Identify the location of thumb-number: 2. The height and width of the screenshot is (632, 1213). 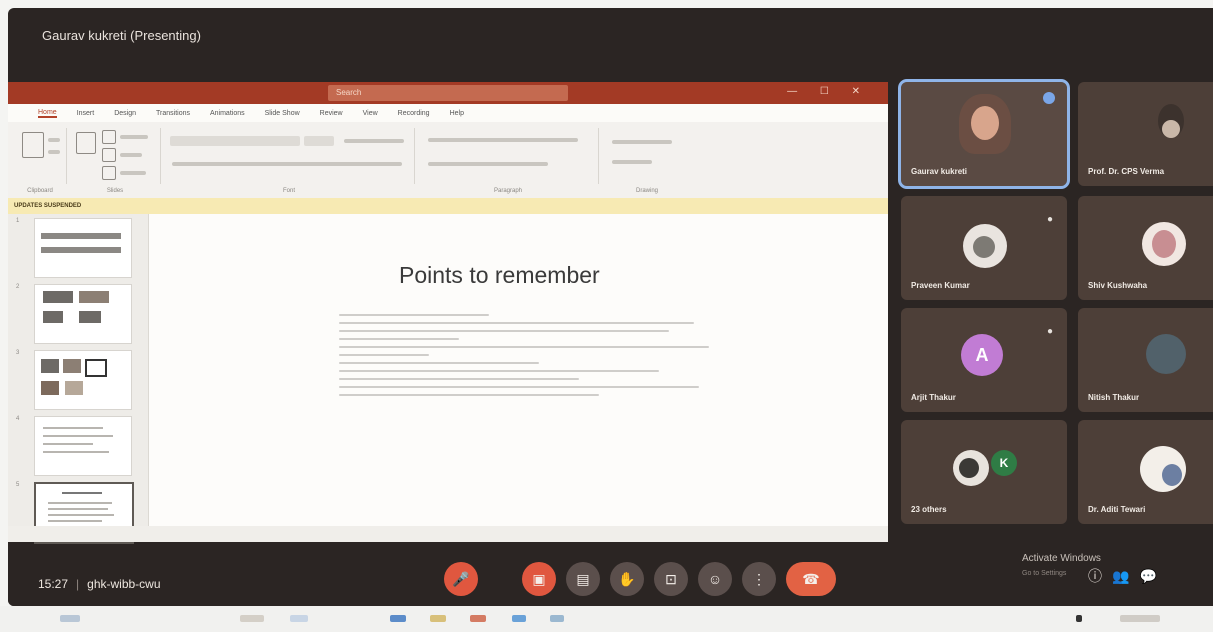
(18, 287).